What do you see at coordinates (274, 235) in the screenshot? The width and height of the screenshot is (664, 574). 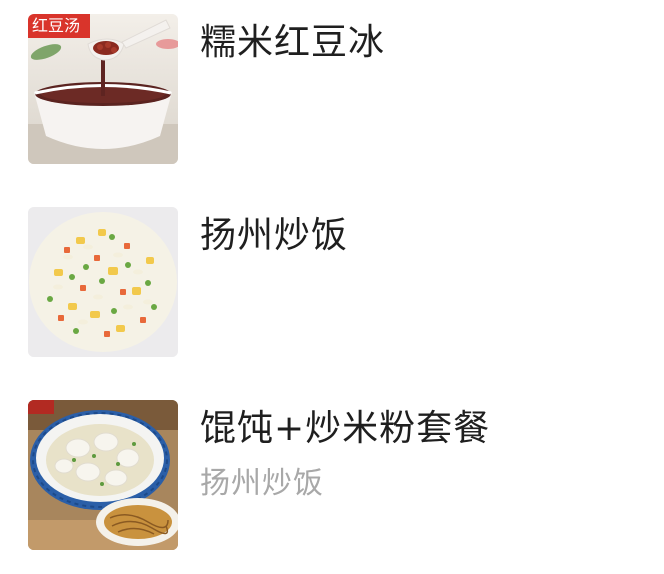 I see `dish-title: 扬州炒饭` at bounding box center [274, 235].